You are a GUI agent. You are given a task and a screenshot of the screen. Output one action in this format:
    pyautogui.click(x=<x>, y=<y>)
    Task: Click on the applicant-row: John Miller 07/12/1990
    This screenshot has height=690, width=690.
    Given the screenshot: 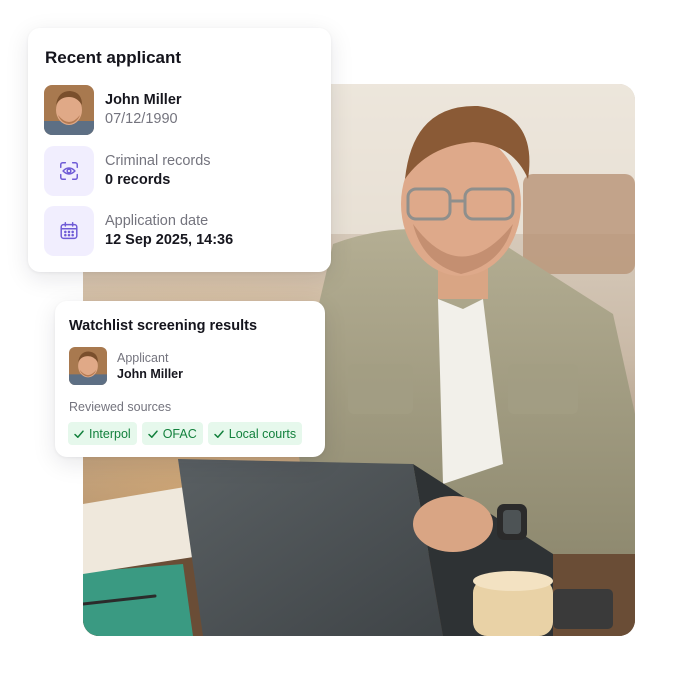 What is the action you would take?
    pyautogui.click(x=113, y=110)
    